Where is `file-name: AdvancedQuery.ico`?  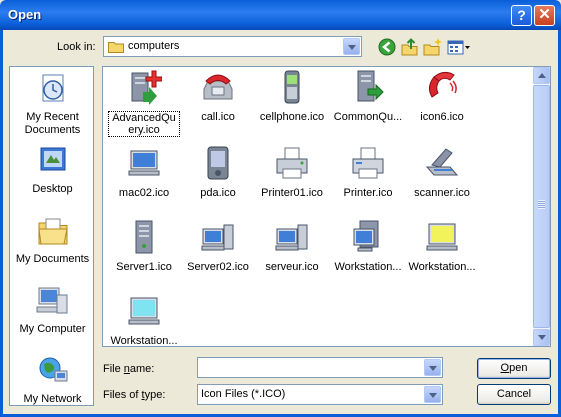 file-name: AdvancedQuery.ico is located at coordinates (144, 124).